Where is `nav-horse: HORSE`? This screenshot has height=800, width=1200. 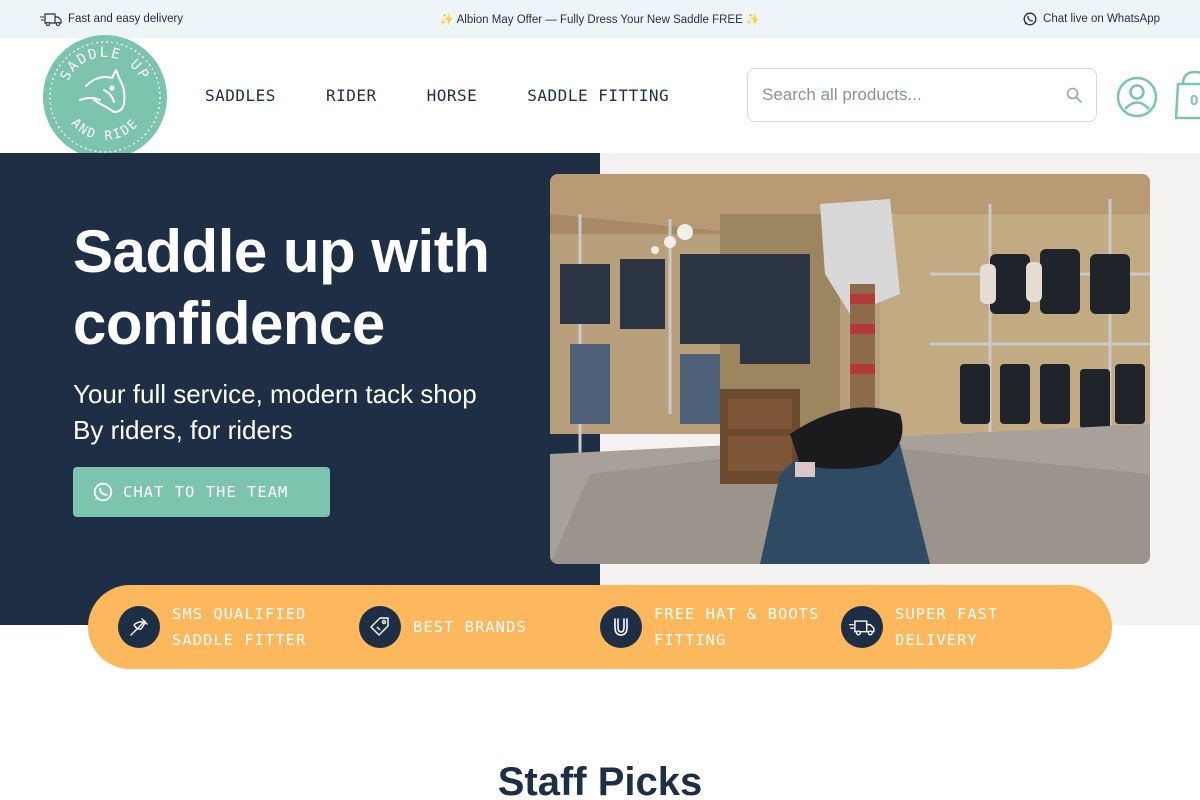 nav-horse: HORSE is located at coordinates (452, 95).